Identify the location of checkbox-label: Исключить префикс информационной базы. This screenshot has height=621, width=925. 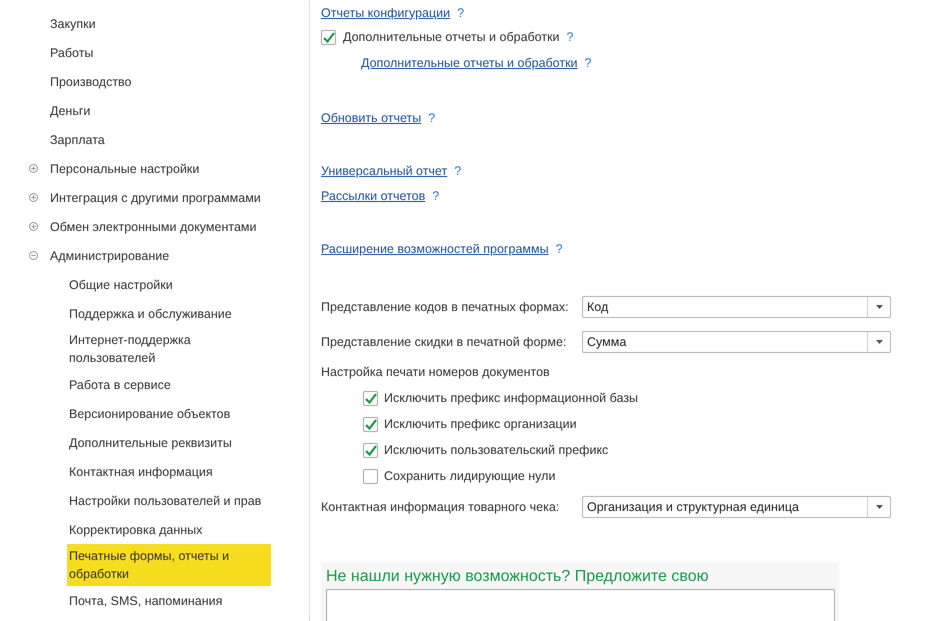
(511, 398).